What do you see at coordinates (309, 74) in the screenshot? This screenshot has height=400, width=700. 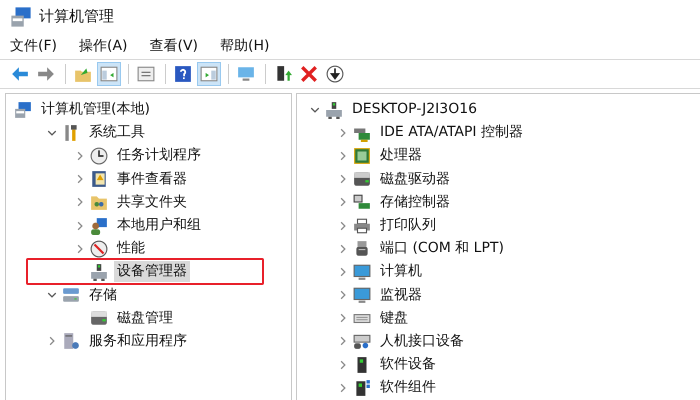 I see `uninstall-icon` at bounding box center [309, 74].